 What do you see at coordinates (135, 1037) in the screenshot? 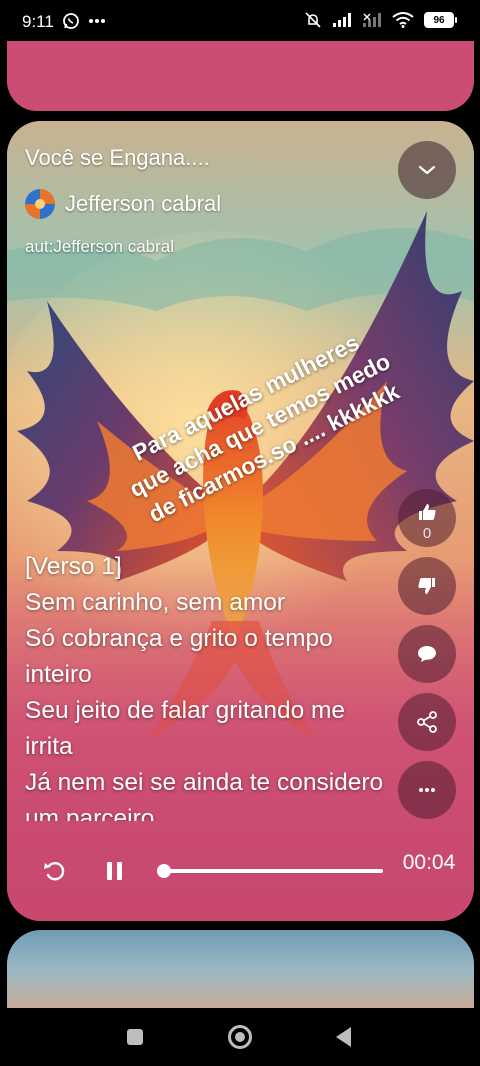
I see `recent-apps-button` at bounding box center [135, 1037].